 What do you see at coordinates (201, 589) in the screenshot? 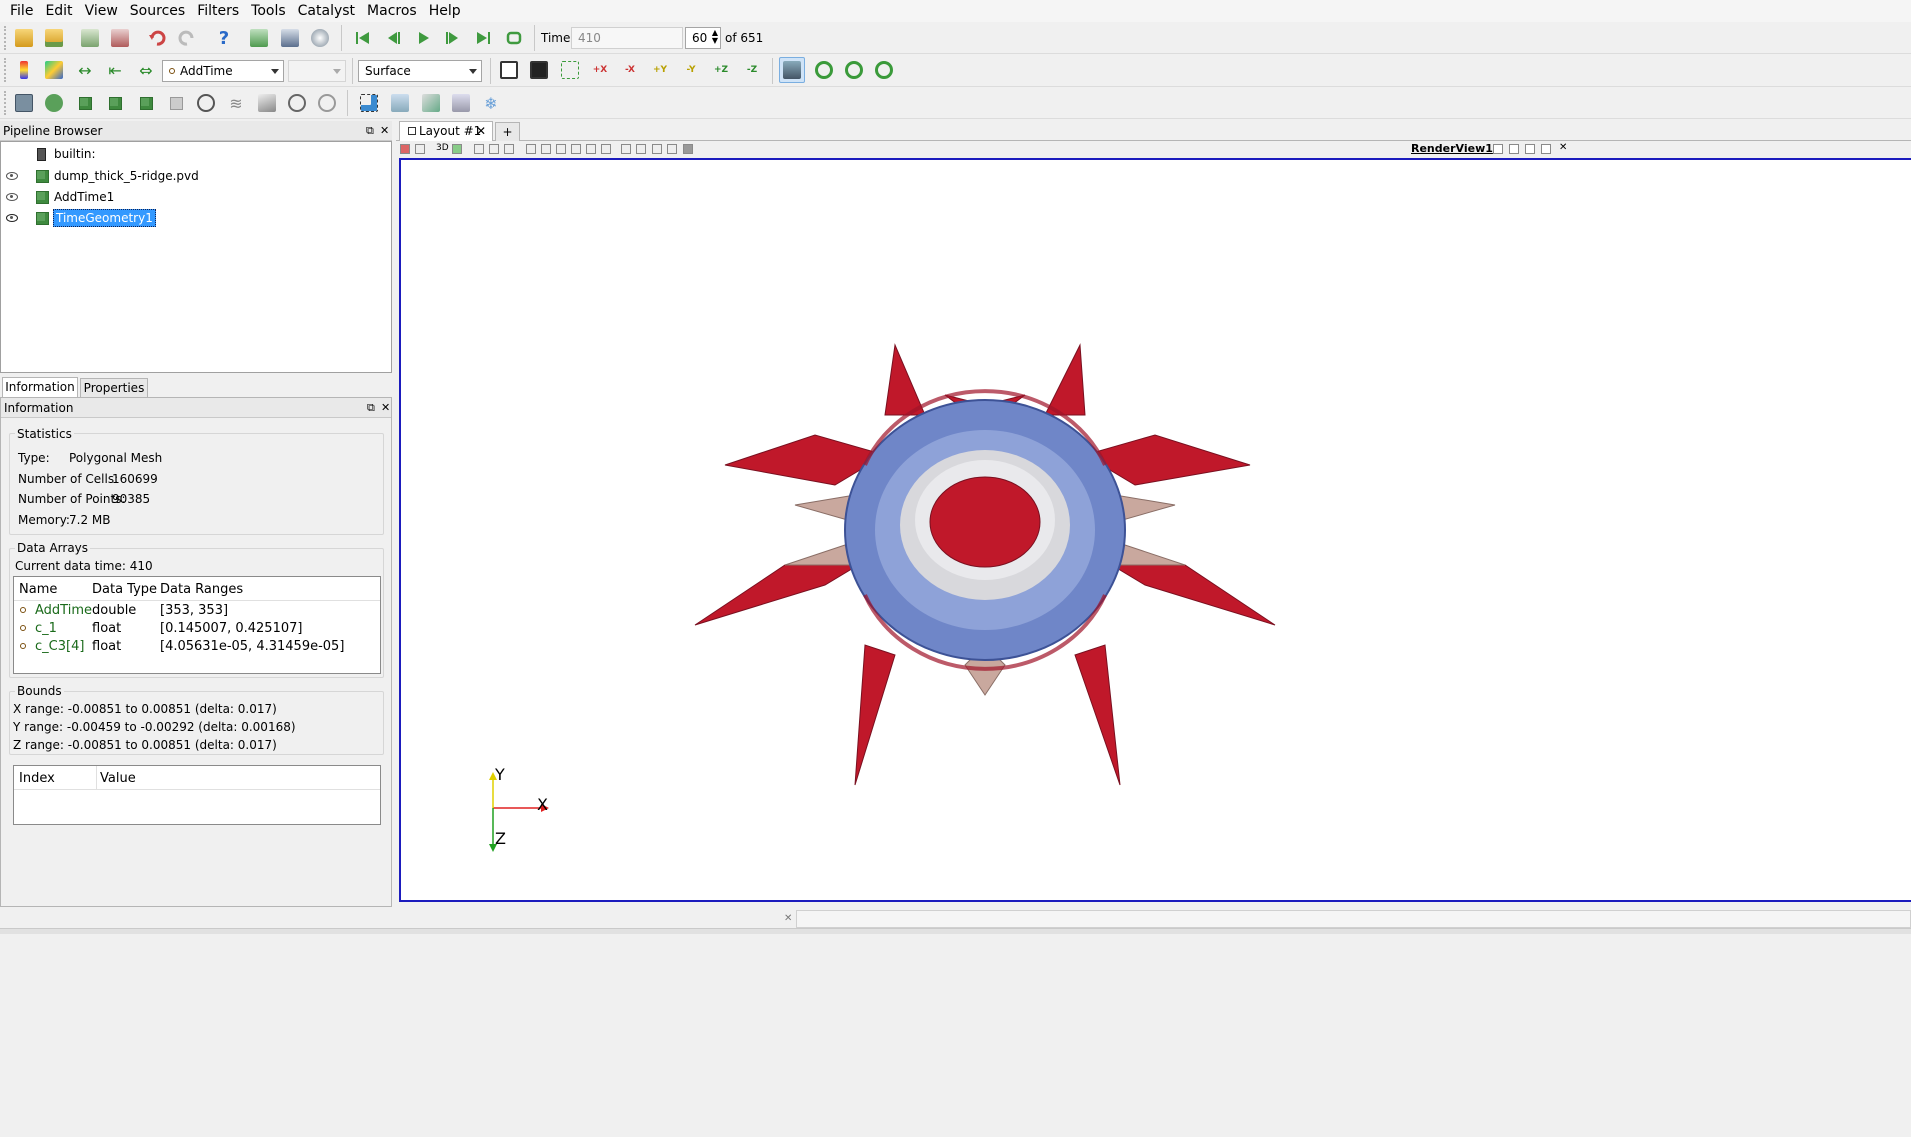
I see `column-header-ranges: Data Ranges` at bounding box center [201, 589].